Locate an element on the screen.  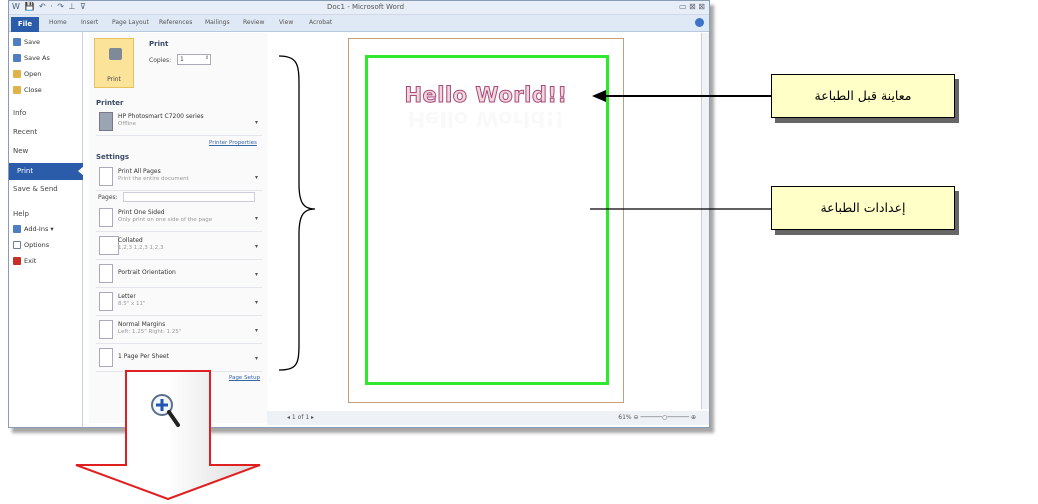
options-icon is located at coordinates (17, 245).